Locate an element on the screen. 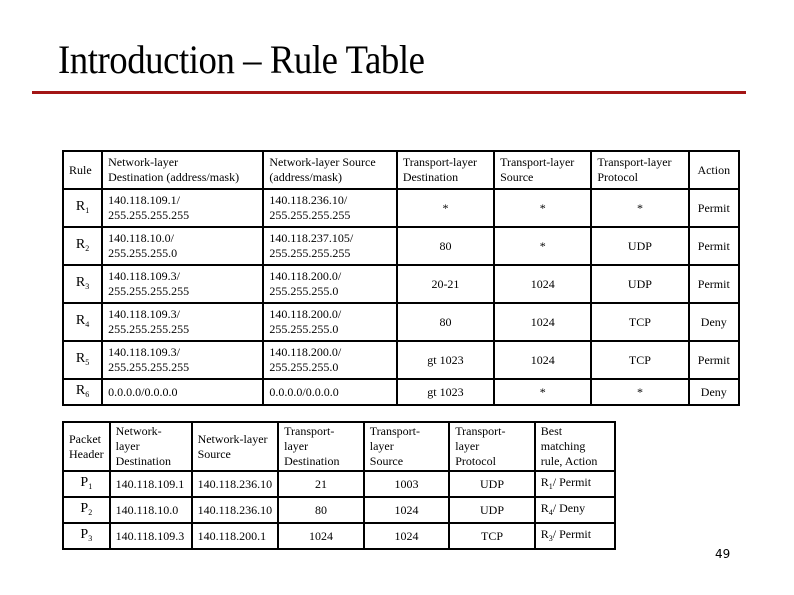 The width and height of the screenshot is (794, 595). best-match-cell: R3/ Permit is located at coordinates (575, 536).